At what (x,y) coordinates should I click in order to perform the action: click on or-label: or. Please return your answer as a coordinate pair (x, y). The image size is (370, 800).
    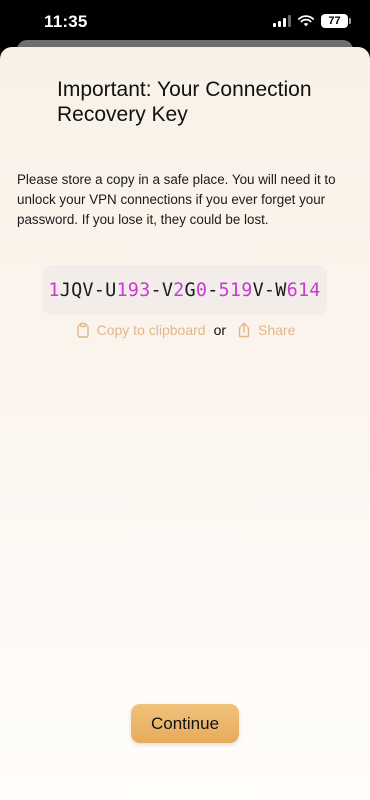
    Looking at the image, I should click on (220, 330).